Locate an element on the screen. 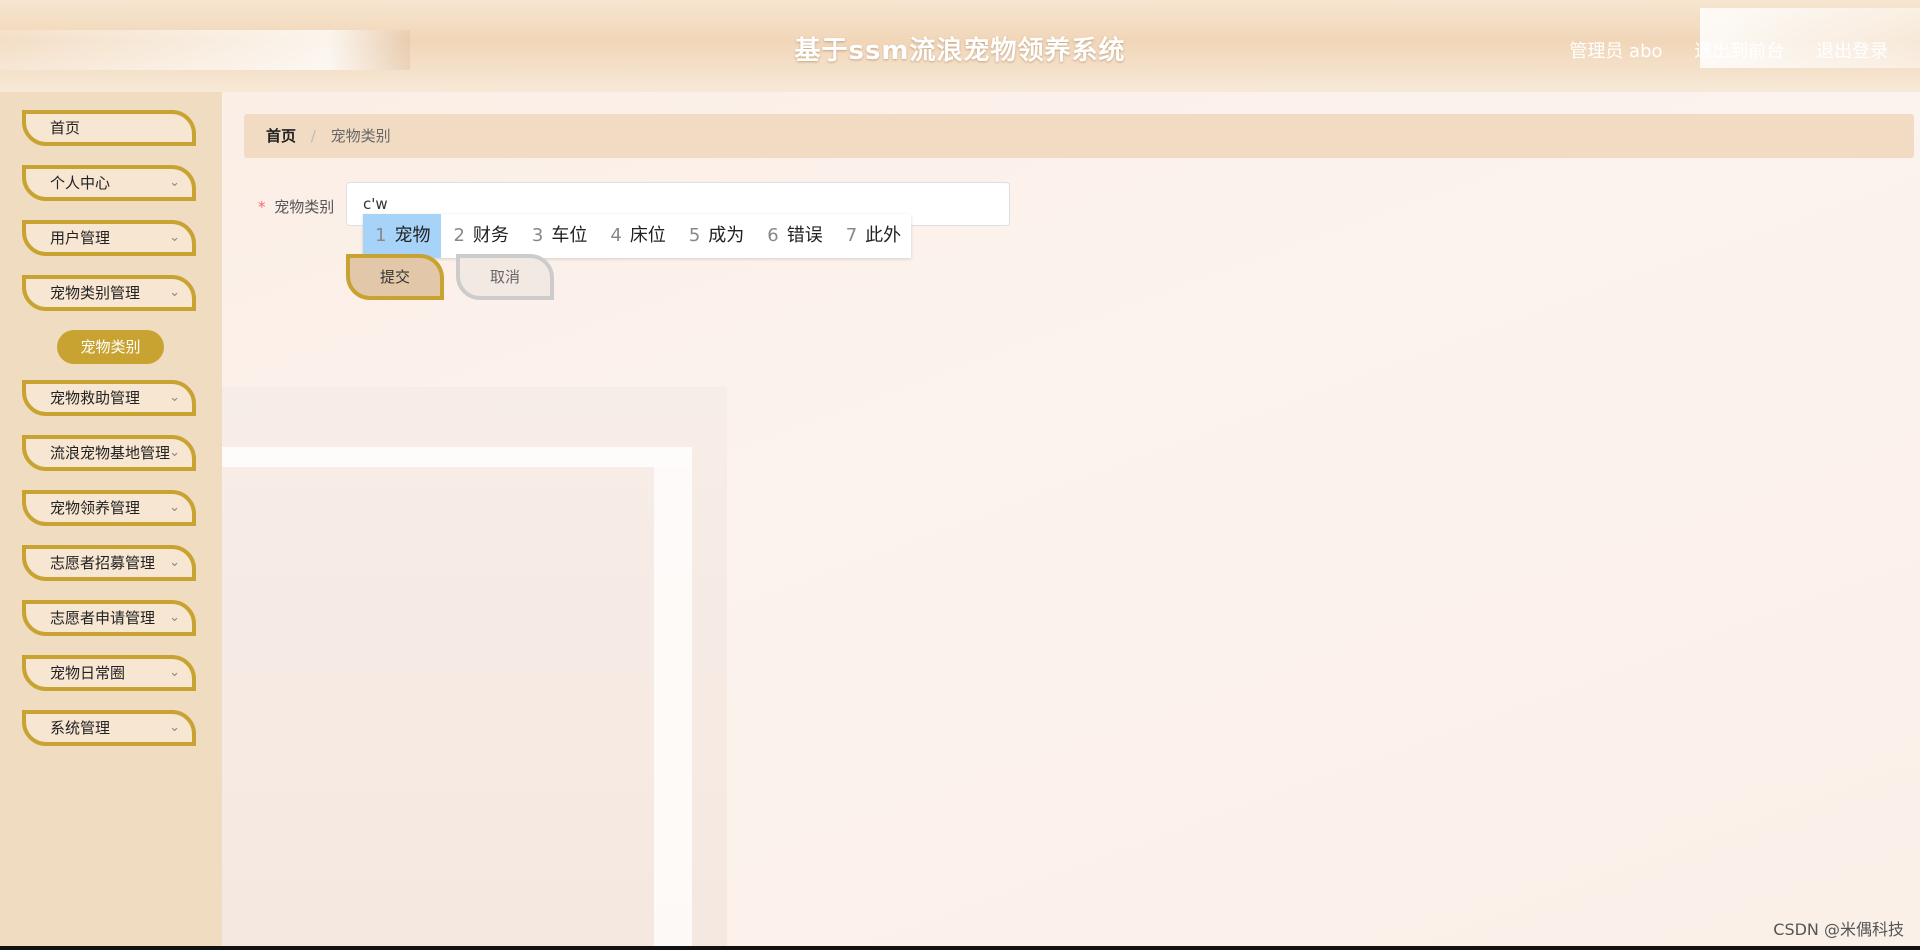  ime-candidate-number: 5 is located at coordinates (694, 235).